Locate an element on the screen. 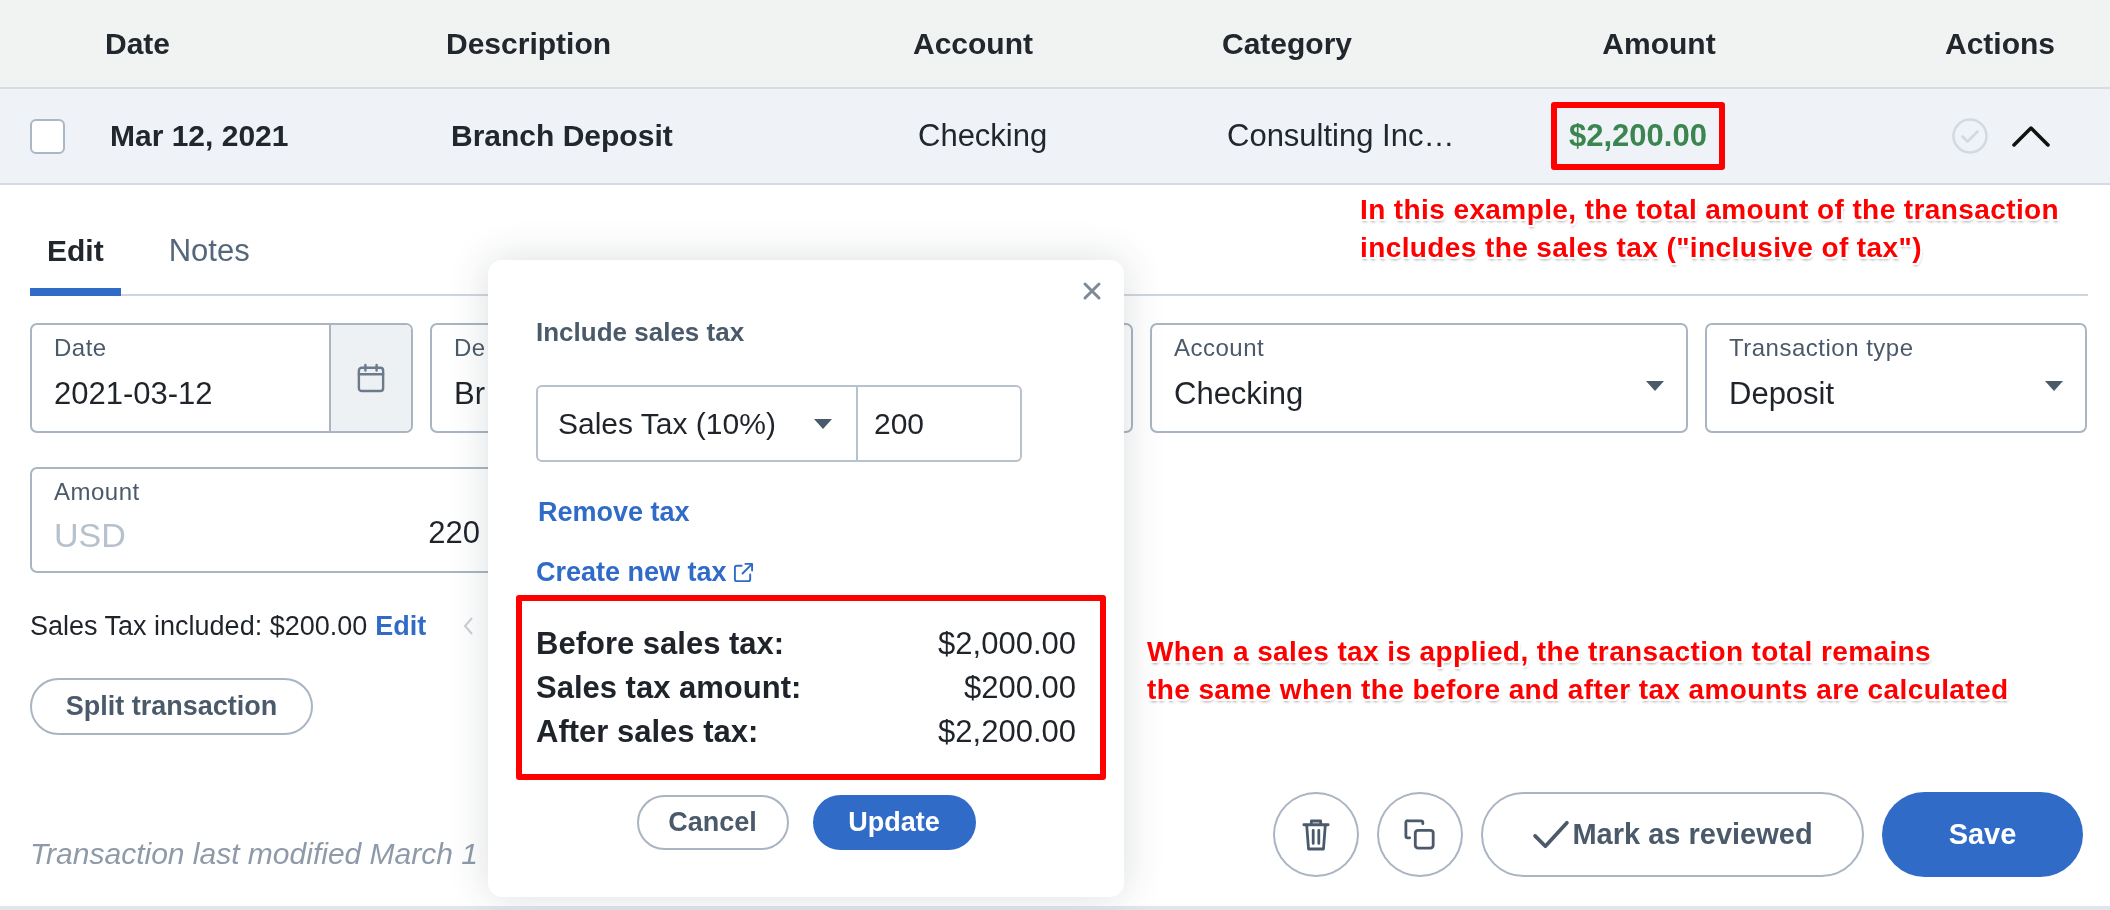  date-text: Mar 12, 2021 is located at coordinates (199, 136).